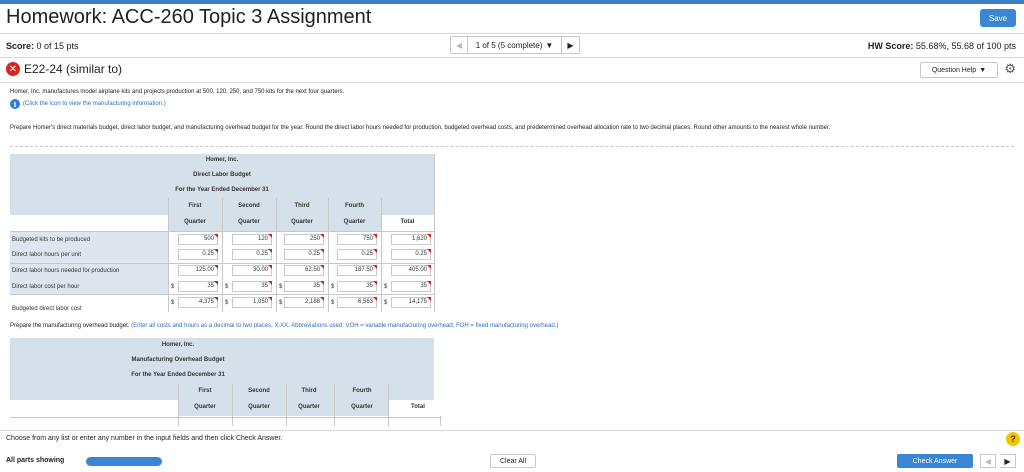 This screenshot has width=1024, height=472. What do you see at coordinates (411, 302) in the screenshot?
I see `labor-cost-total-input: 14,175` at bounding box center [411, 302].